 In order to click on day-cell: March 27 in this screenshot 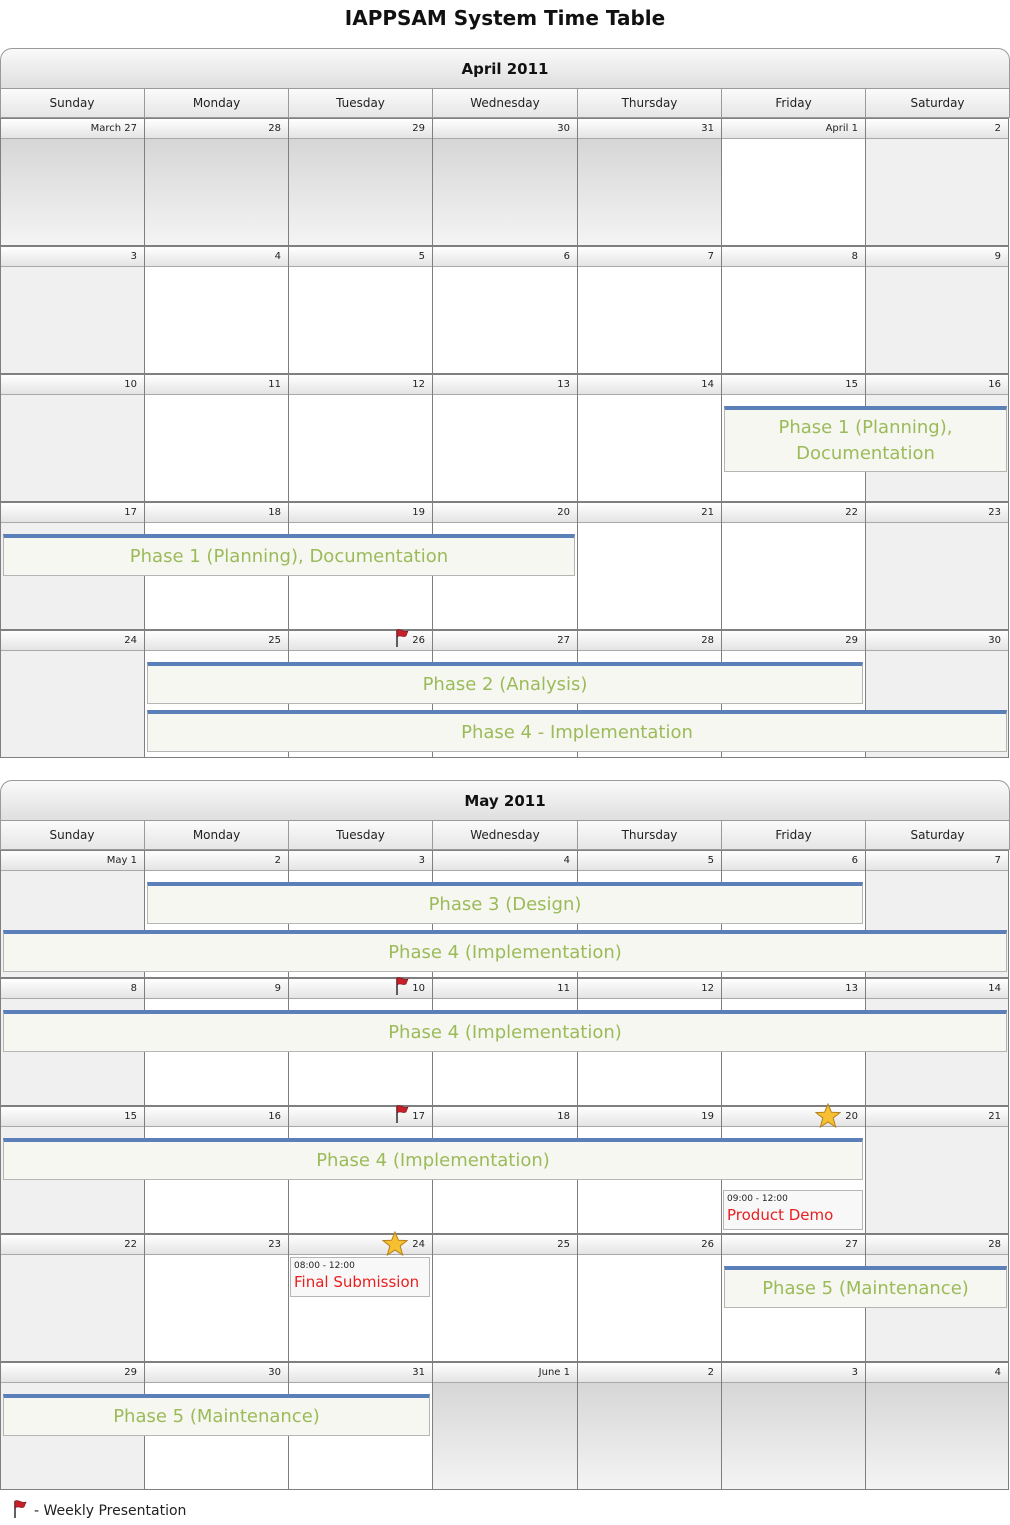, I will do `click(72, 182)`.